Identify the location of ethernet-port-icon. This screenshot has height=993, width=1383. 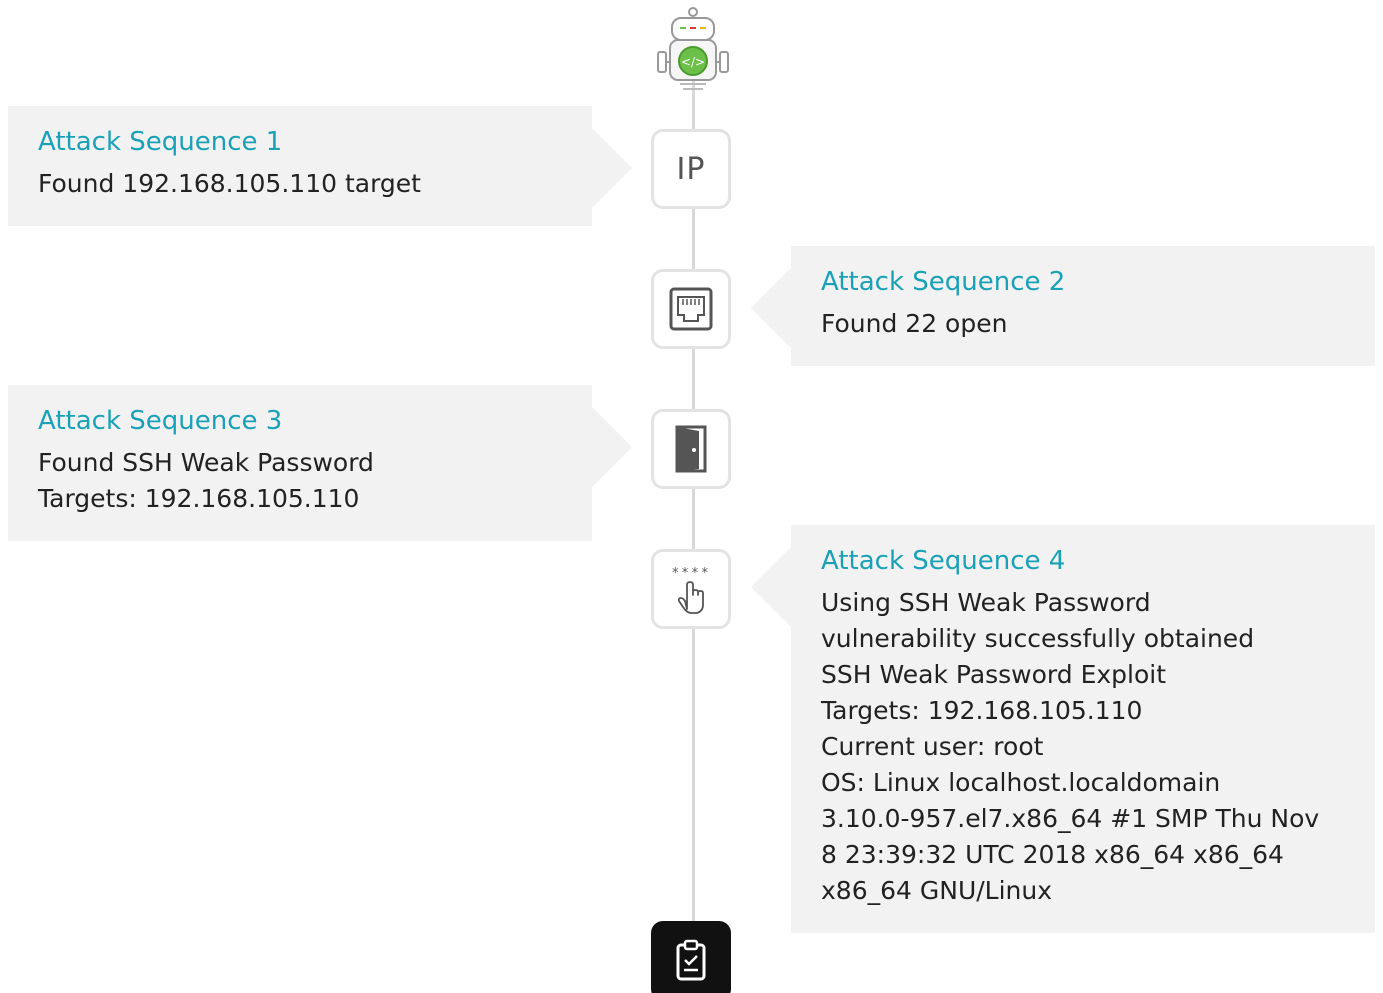
(691, 309).